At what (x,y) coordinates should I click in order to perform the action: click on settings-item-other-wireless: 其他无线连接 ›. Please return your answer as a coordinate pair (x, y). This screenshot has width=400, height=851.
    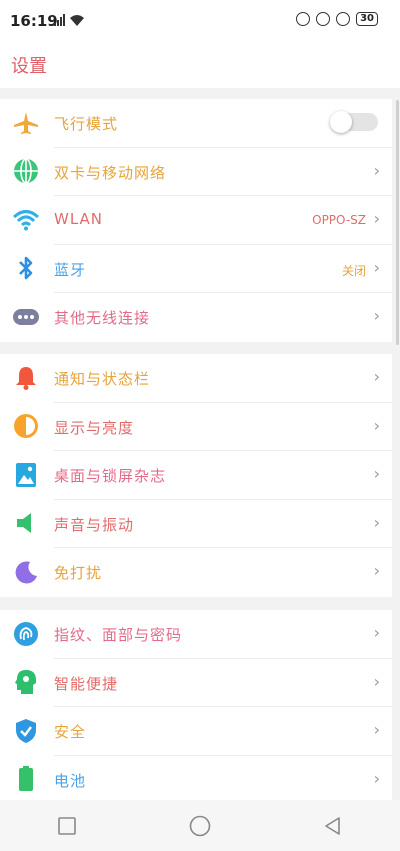
    Looking at the image, I should click on (196, 317).